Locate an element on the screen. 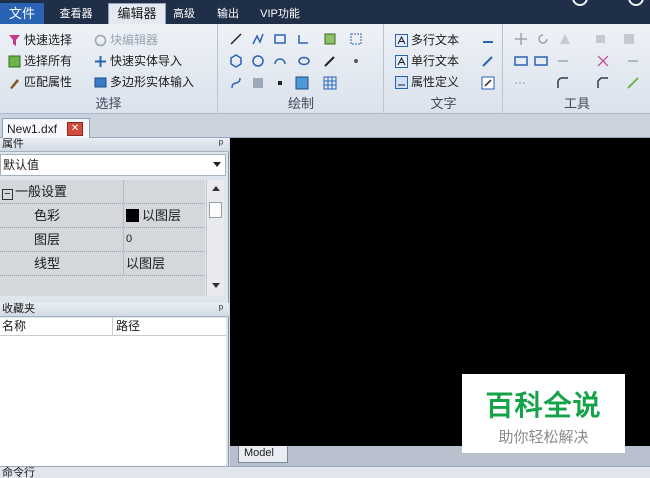  stretch-icon is located at coordinates (521, 61).